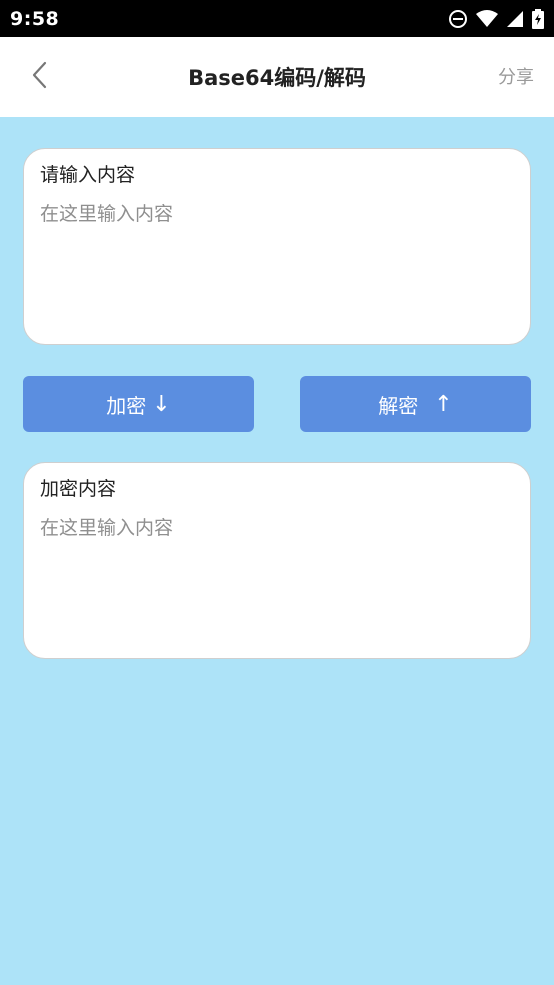 The width and height of the screenshot is (554, 985). Describe the element at coordinates (516, 76) in the screenshot. I see `share-button: 分享` at that location.